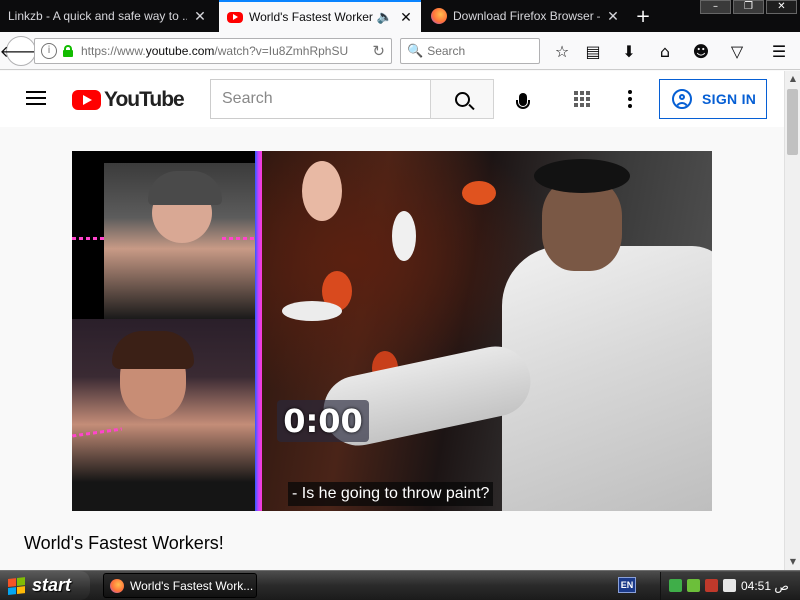  Describe the element at coordinates (113, 51) in the screenshot. I see `url-prefix: https://www.` at that location.